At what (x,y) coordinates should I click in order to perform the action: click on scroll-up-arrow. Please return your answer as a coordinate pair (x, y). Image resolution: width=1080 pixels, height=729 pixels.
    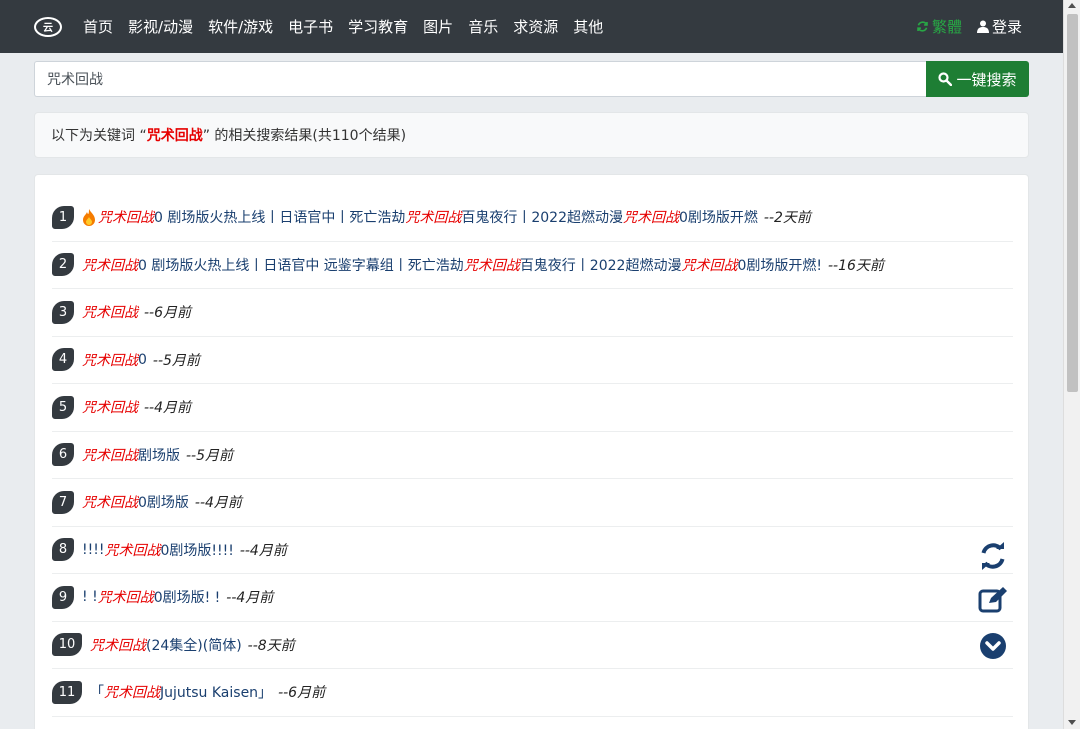
    Looking at the image, I should click on (1072, 5).